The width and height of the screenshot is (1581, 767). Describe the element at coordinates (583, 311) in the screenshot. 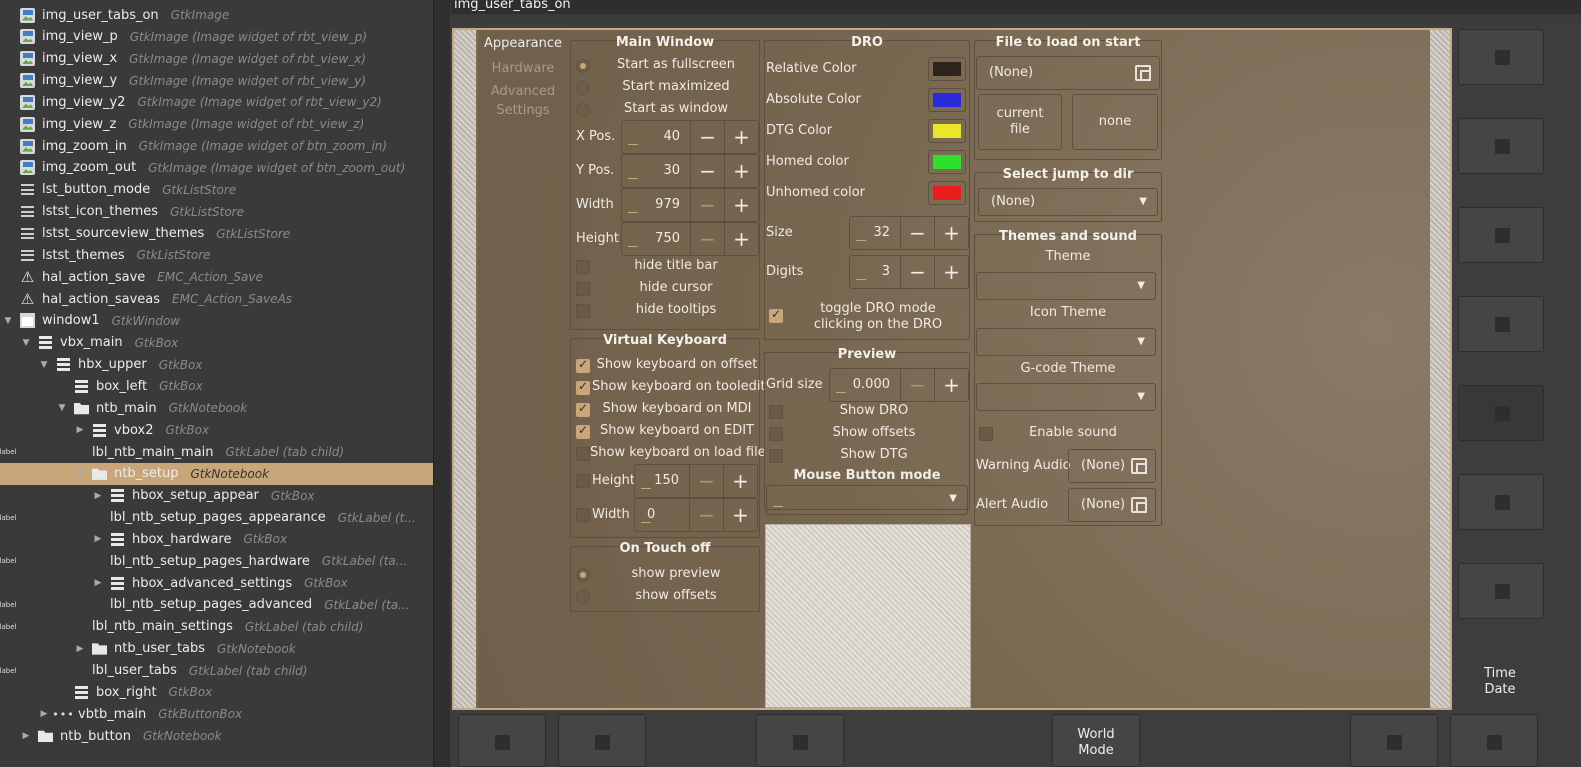

I see `hide-tooltips-checkbox` at that location.